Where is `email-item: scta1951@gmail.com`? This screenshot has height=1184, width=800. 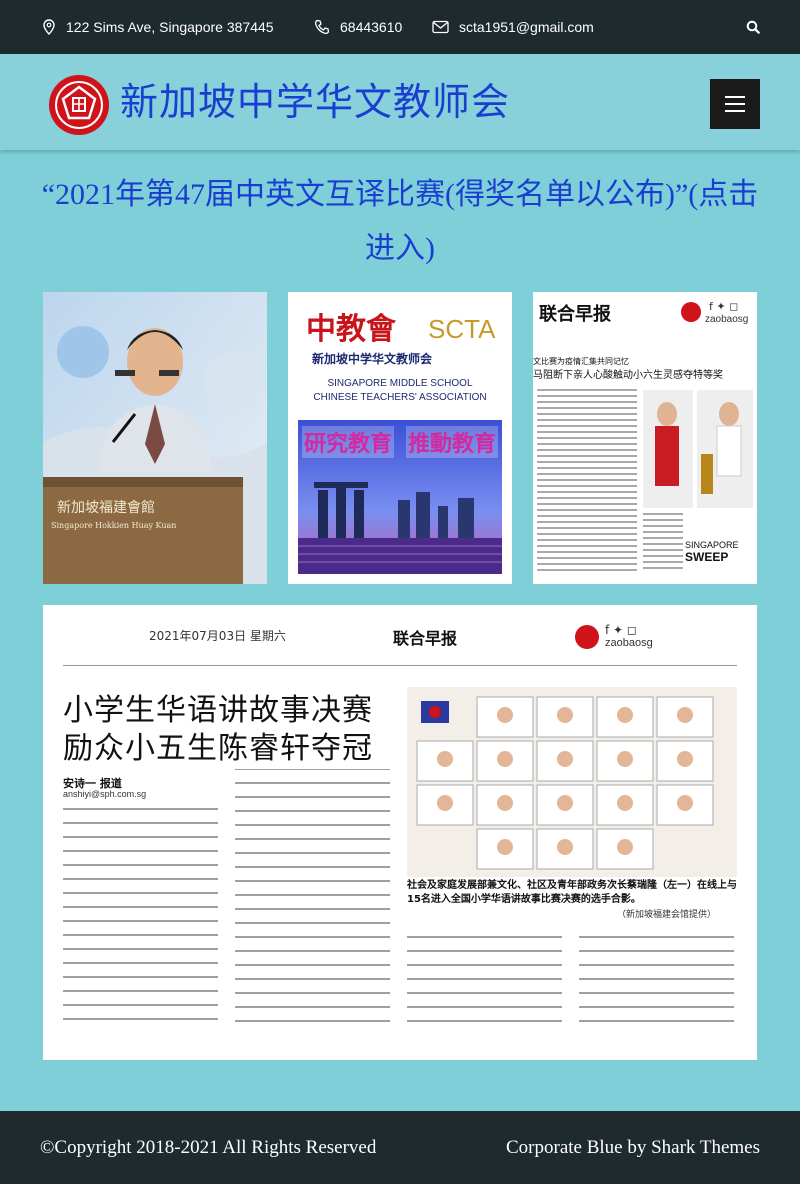
email-item: scta1951@gmail.com is located at coordinates (513, 27).